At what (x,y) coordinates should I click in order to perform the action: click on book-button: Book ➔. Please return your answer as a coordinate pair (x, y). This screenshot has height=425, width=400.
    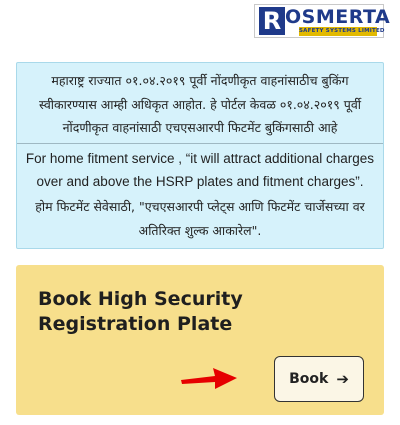
    Looking at the image, I should click on (319, 379).